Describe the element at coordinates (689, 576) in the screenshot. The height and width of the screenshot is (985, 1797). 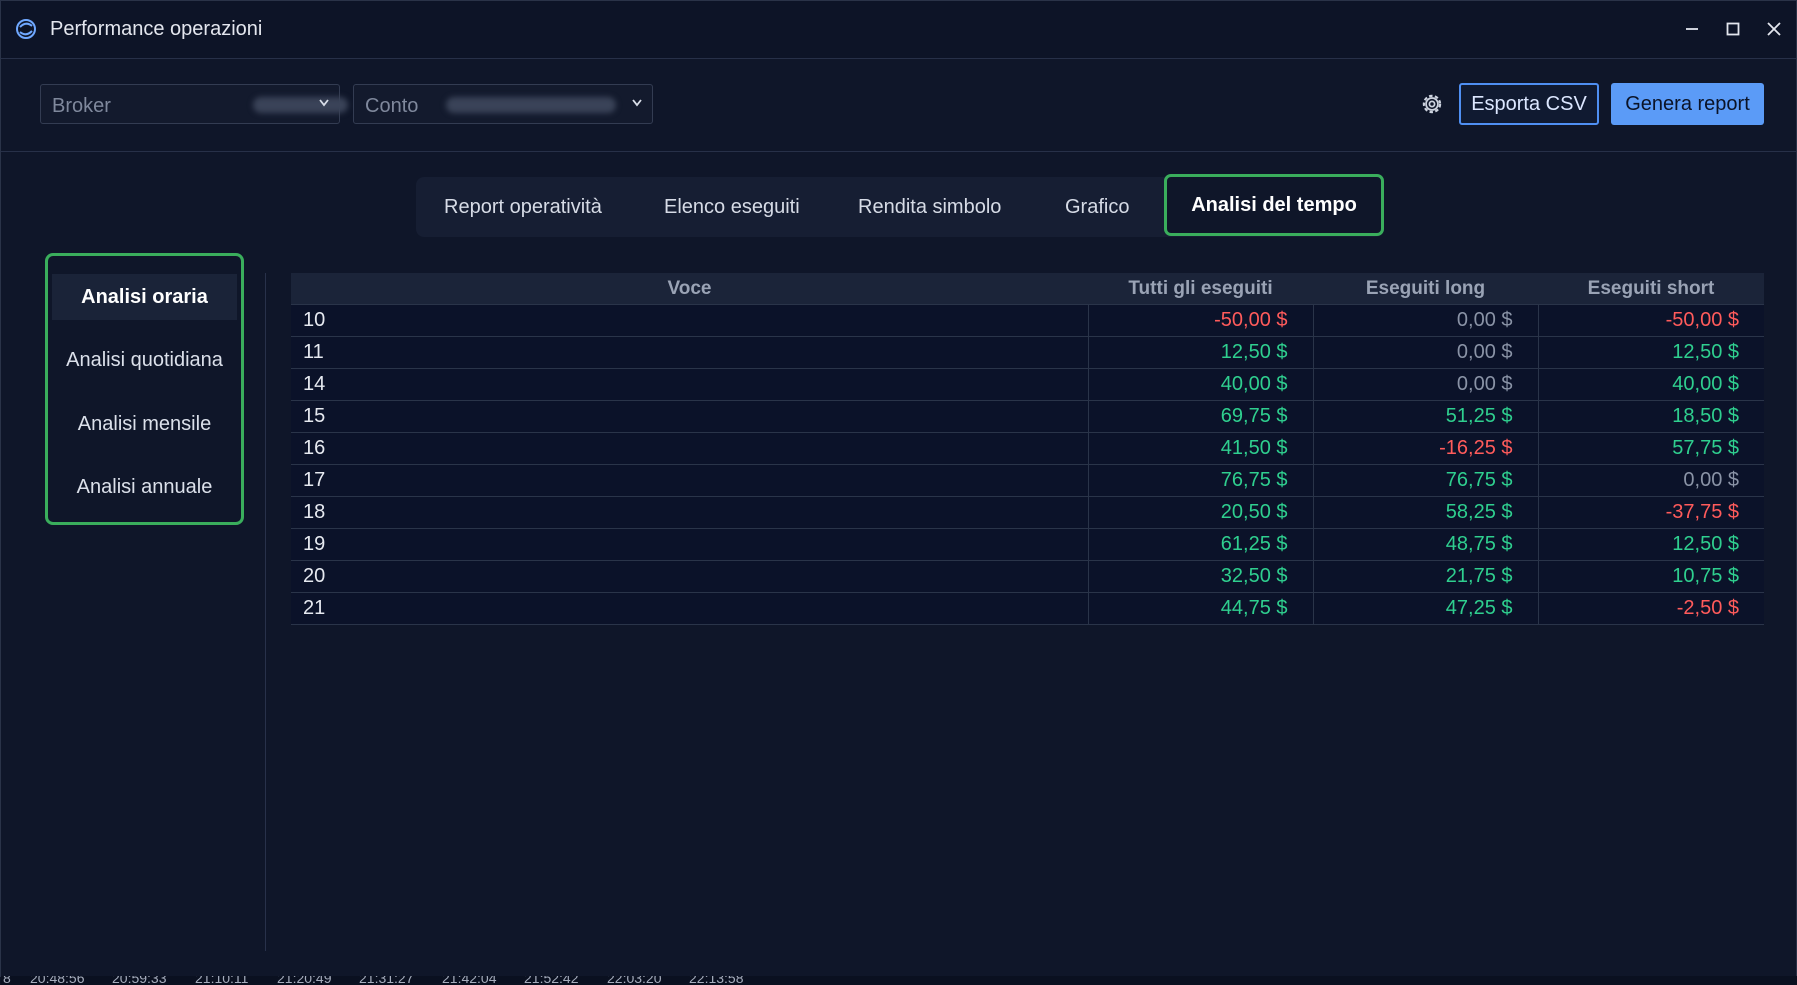
I see `row-hour-cell: 20` at that location.